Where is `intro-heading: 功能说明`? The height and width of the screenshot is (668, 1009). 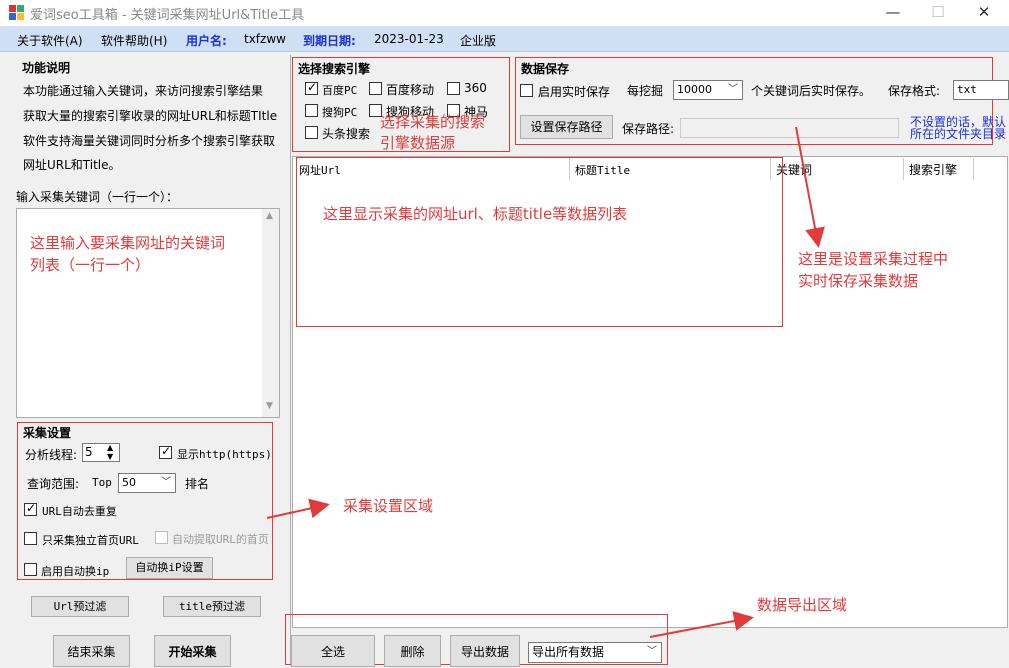
intro-heading: 功能说明 is located at coordinates (46, 68).